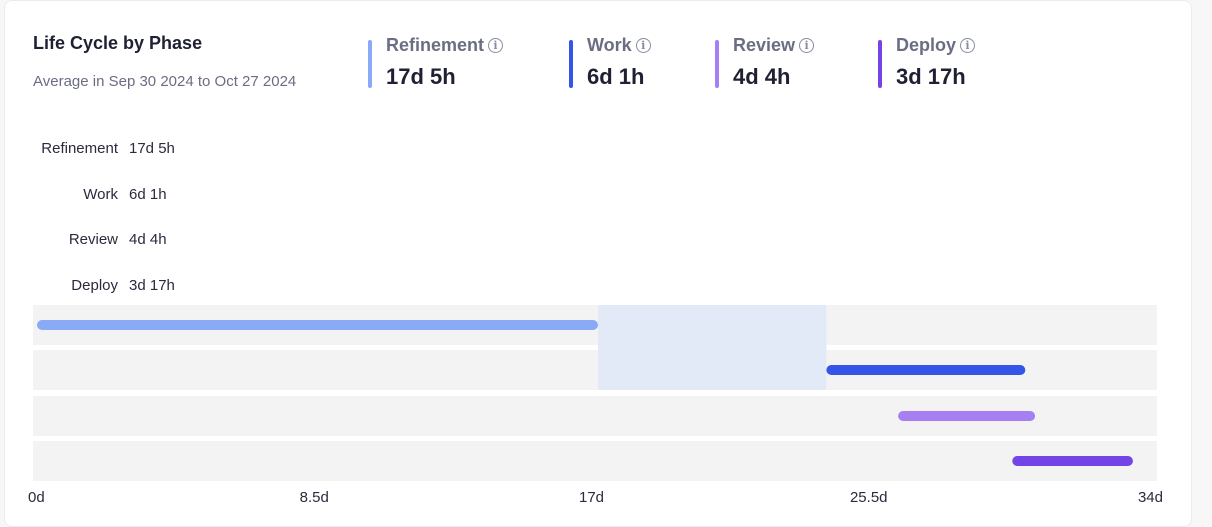 This screenshot has width=1212, height=527. What do you see at coordinates (869, 497) in the screenshot?
I see `x-tick-label: 25.5d` at bounding box center [869, 497].